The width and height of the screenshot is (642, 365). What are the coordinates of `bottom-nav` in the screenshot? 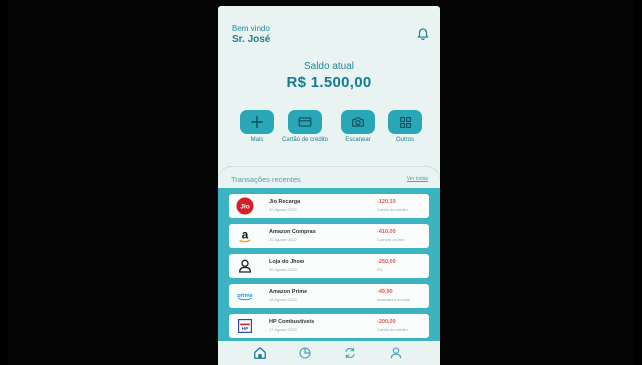 It's located at (329, 353).